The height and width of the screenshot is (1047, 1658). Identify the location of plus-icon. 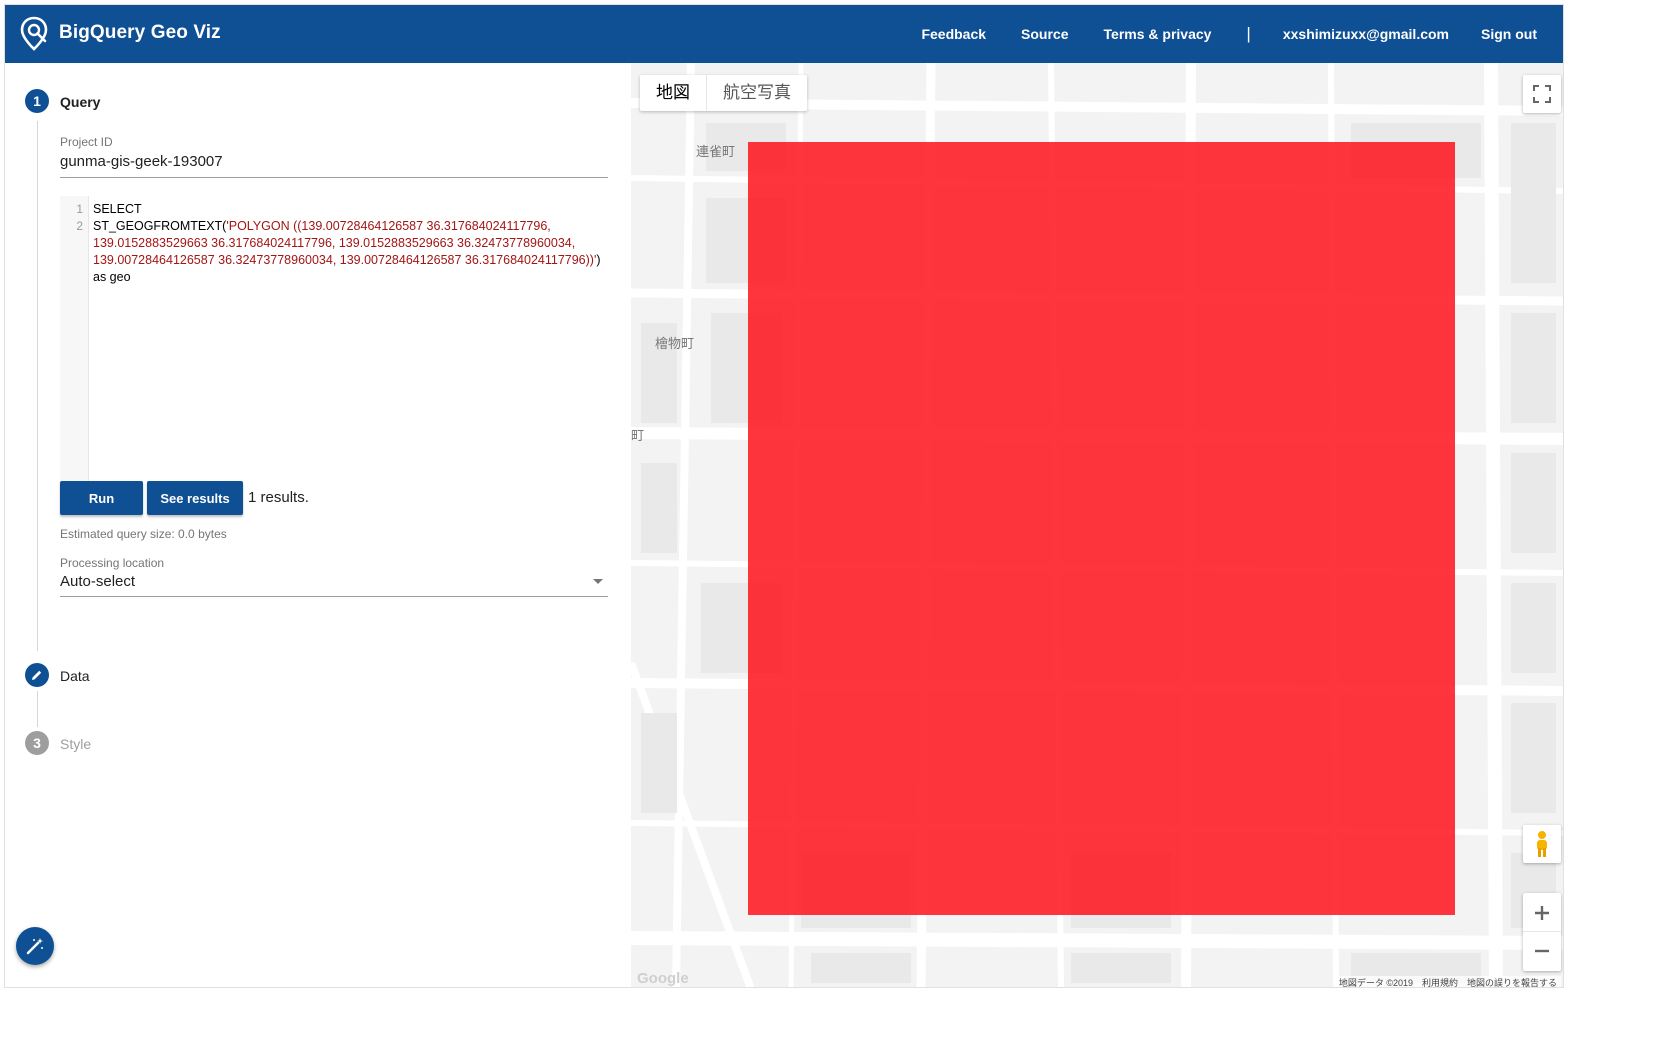
(1542, 912).